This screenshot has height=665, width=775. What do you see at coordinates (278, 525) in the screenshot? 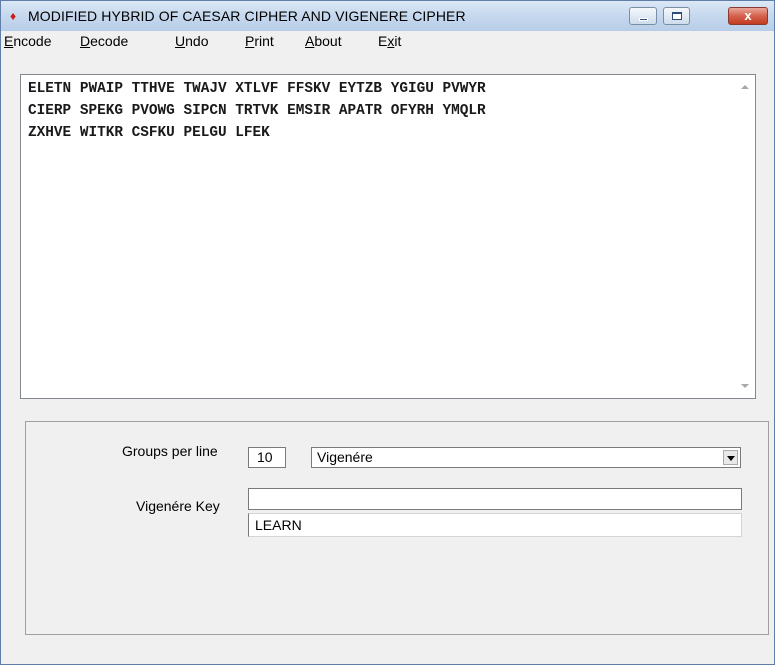
I see `vigenere-key-value: LEARN` at bounding box center [278, 525].